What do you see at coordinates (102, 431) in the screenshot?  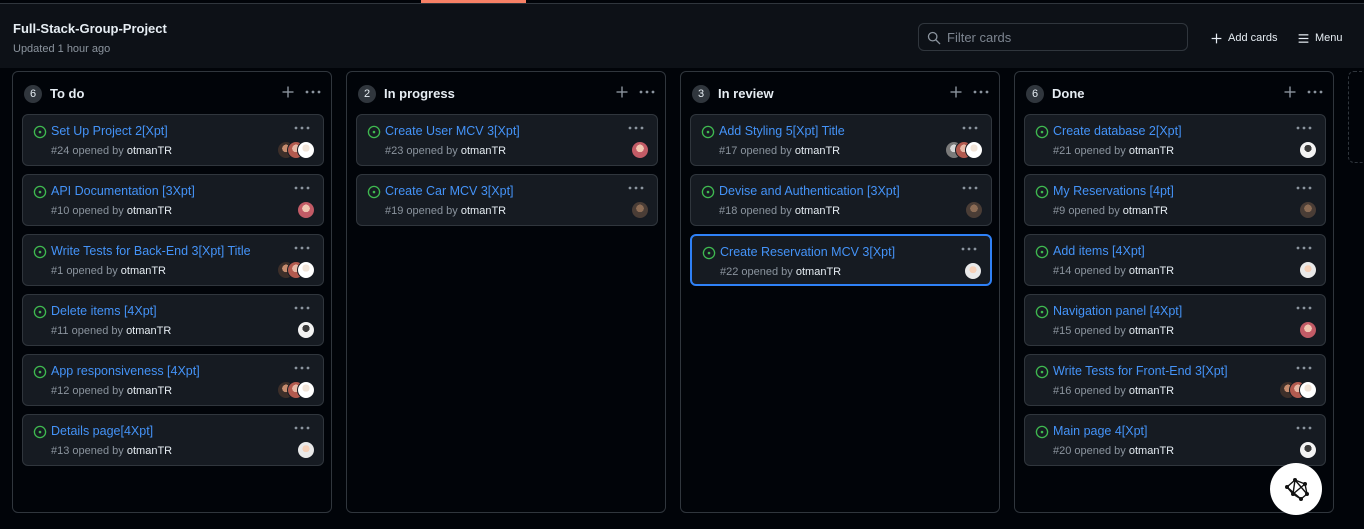 I see `card-title-link: Details page[4Xpt]` at bounding box center [102, 431].